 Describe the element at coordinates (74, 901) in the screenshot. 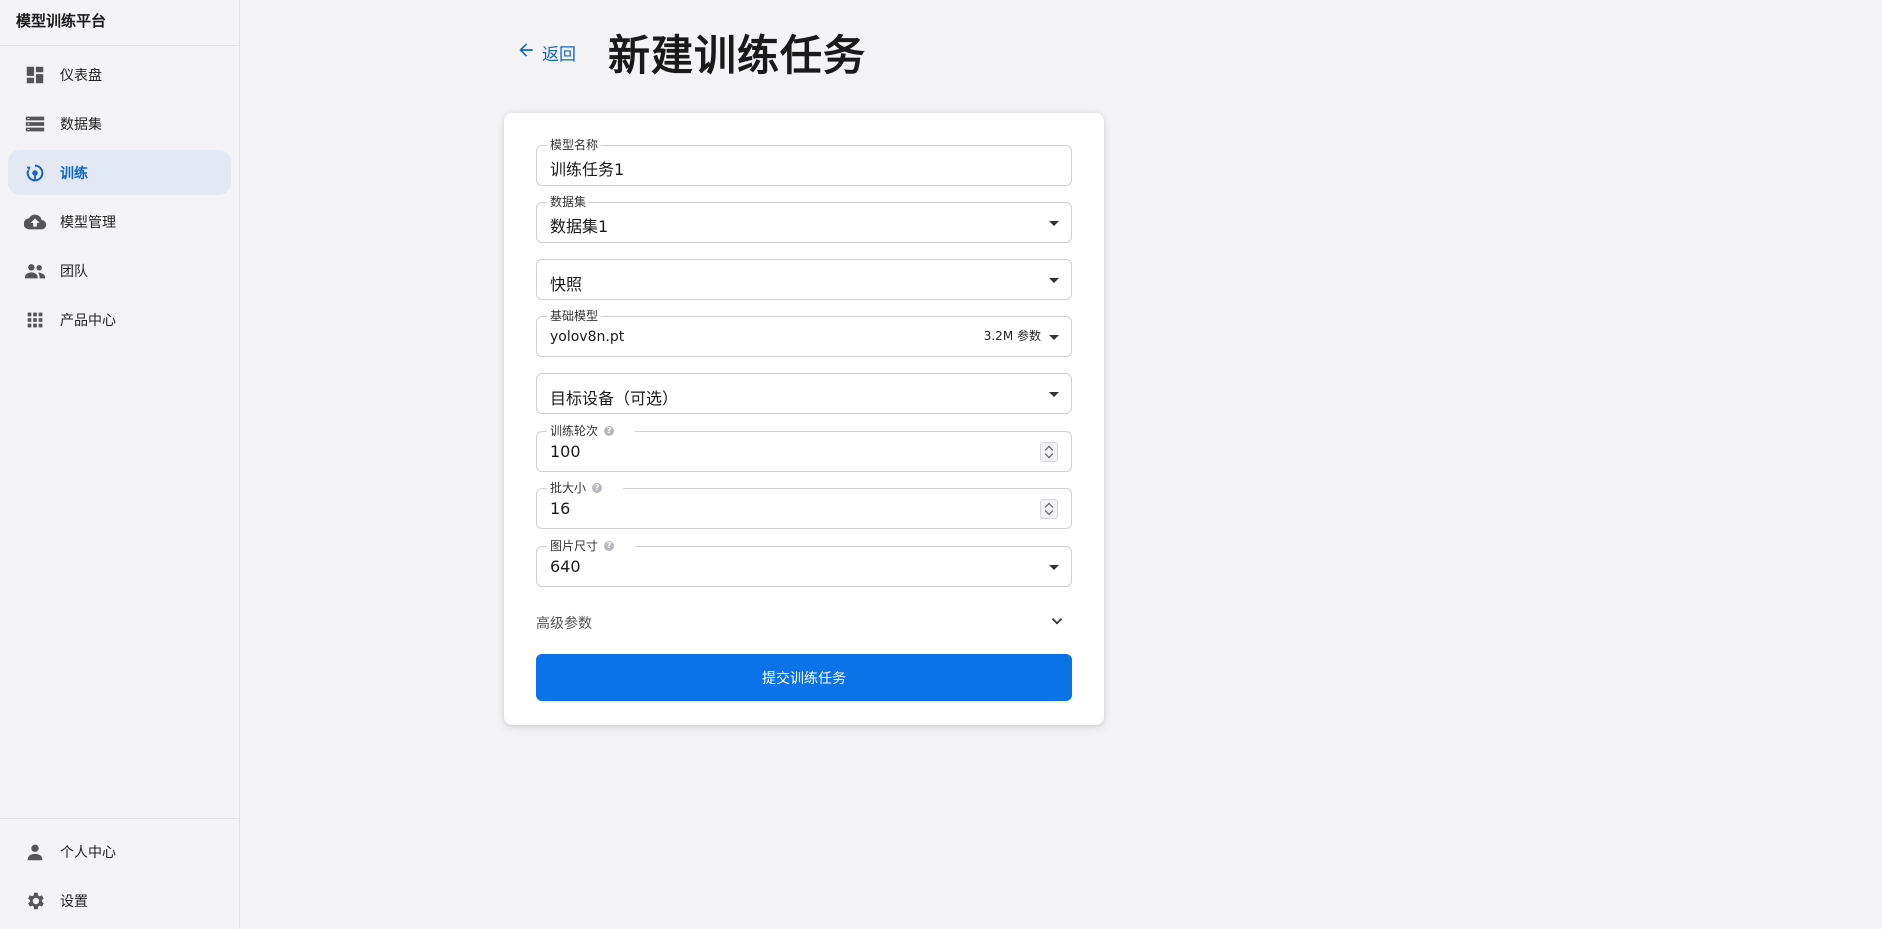

I see `sidebar-item-label: 设置` at that location.